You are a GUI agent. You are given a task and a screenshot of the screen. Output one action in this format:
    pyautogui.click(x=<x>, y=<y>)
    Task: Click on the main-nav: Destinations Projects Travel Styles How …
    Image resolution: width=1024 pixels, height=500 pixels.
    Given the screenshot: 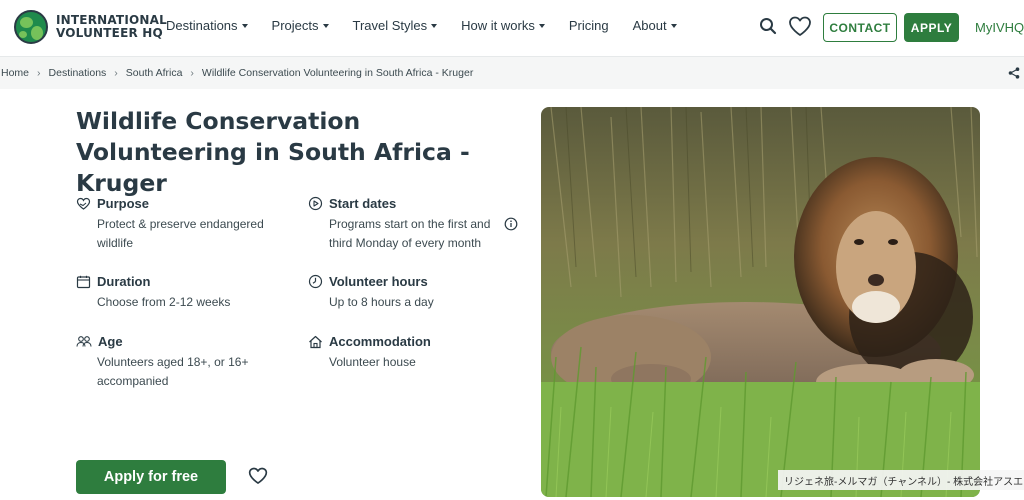 What is the action you would take?
    pyautogui.click(x=433, y=25)
    